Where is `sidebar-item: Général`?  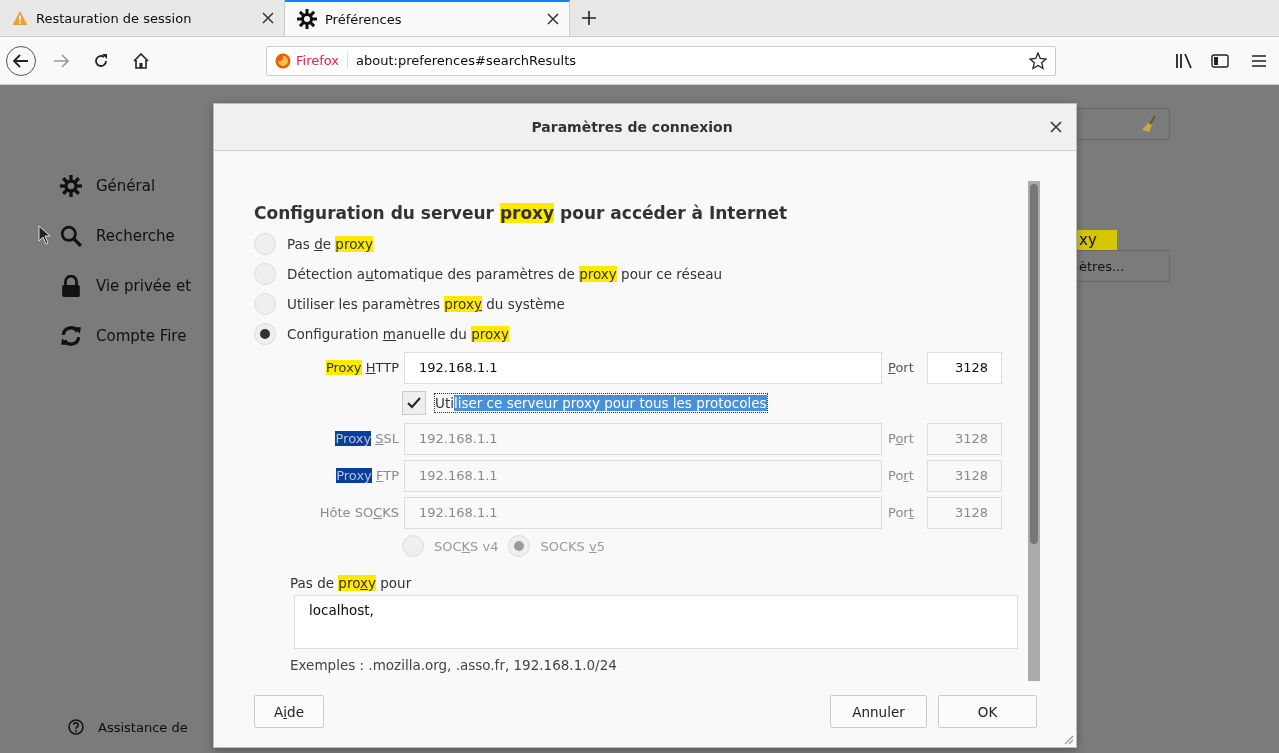 sidebar-item: Général is located at coordinates (136, 186).